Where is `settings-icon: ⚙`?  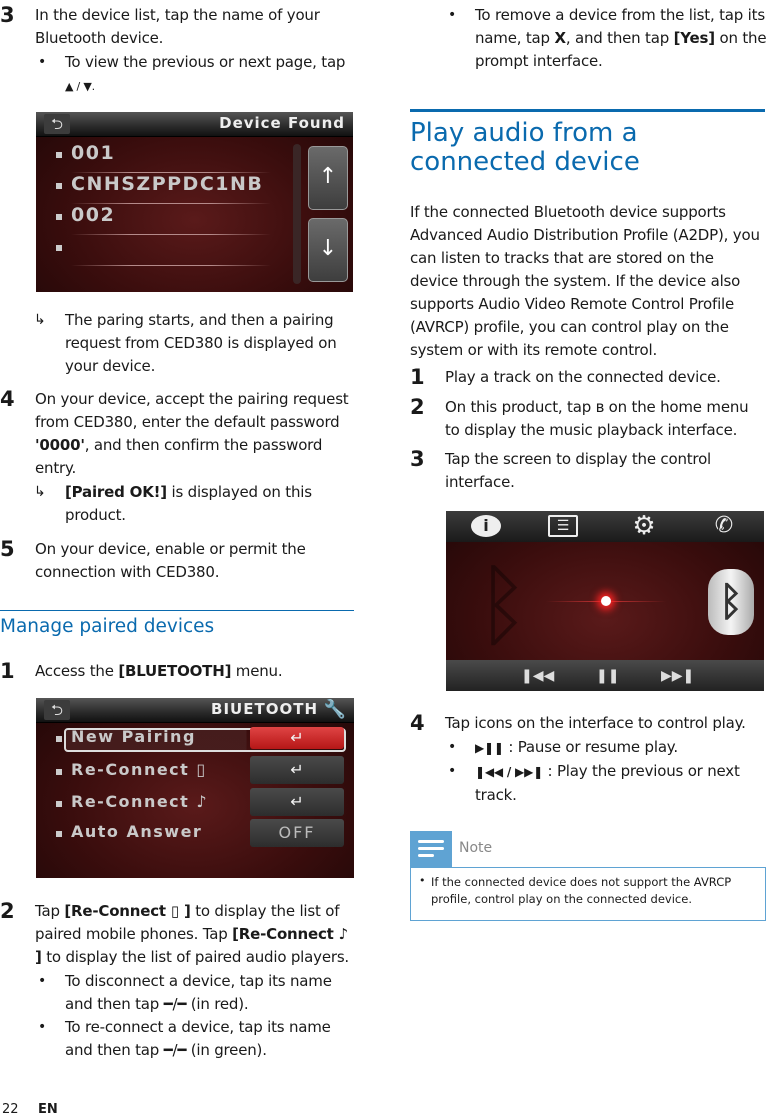 settings-icon: ⚙ is located at coordinates (644, 526).